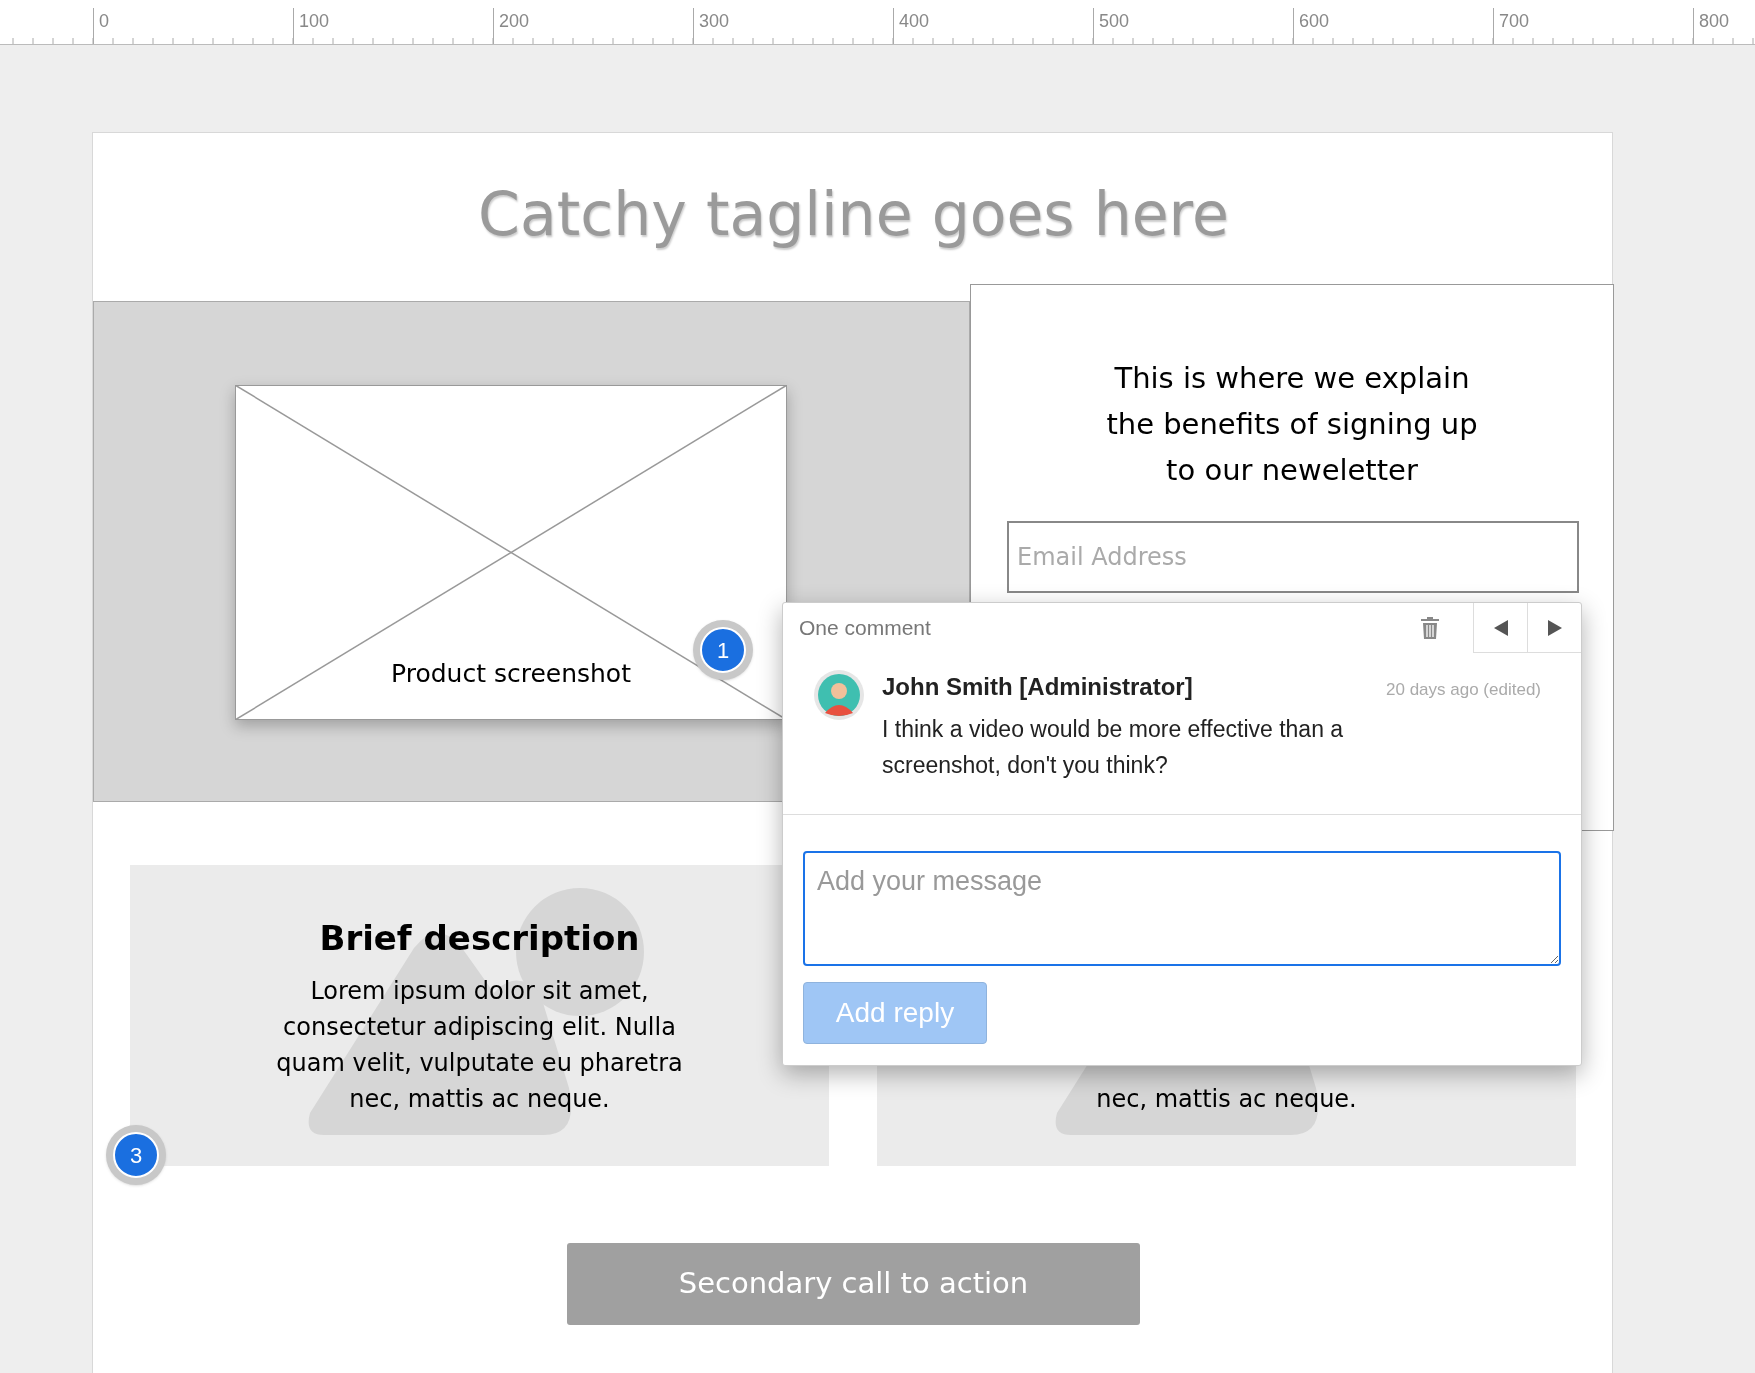 The width and height of the screenshot is (1755, 1373). What do you see at coordinates (511, 26) in the screenshot?
I see `ruler-label: 200` at bounding box center [511, 26].